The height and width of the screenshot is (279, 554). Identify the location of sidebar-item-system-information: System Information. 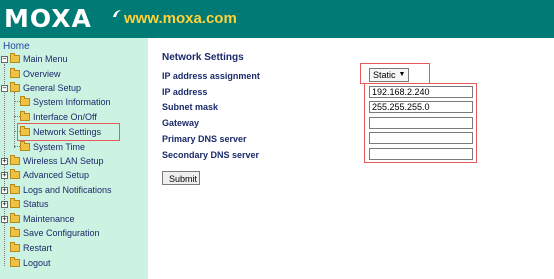
(65, 102).